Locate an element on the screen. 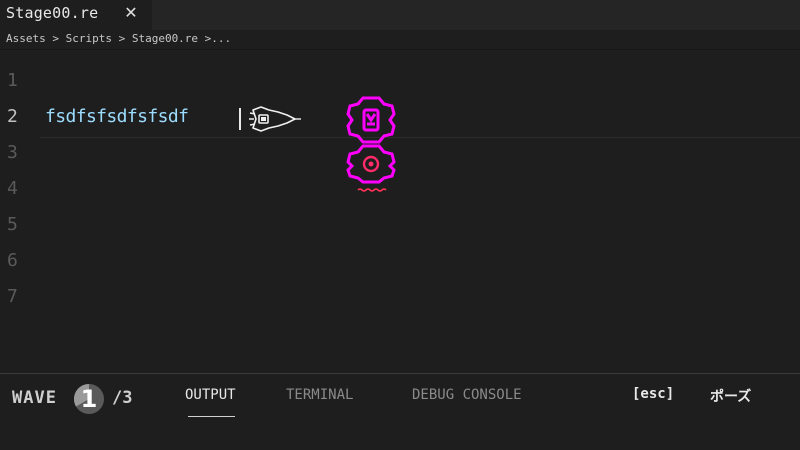  tab-debug-console: DEBUG CONSOLE is located at coordinates (467, 395).